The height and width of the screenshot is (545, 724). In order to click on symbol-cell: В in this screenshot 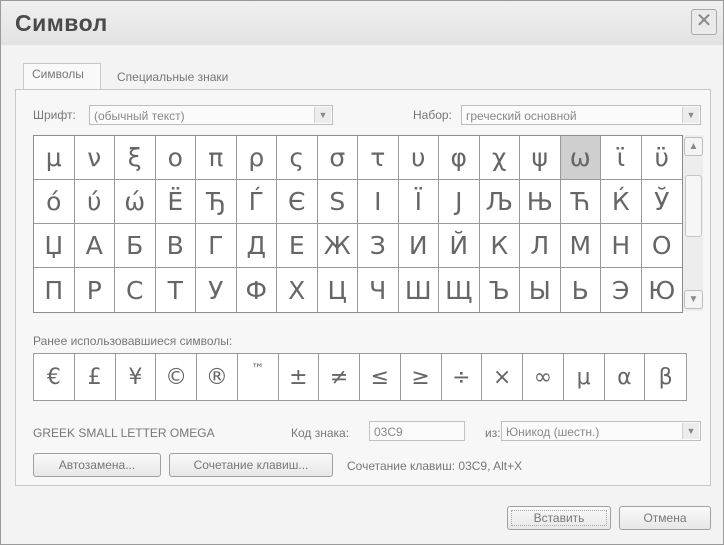, I will do `click(175, 246)`.